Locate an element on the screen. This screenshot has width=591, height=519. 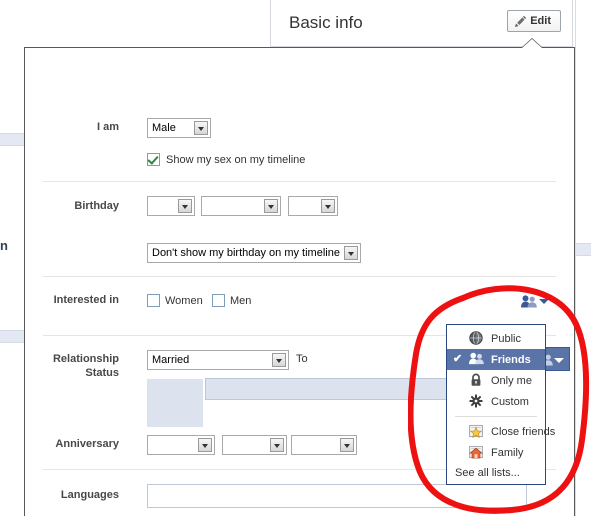
row-label-gender: I am is located at coordinates (107, 127).